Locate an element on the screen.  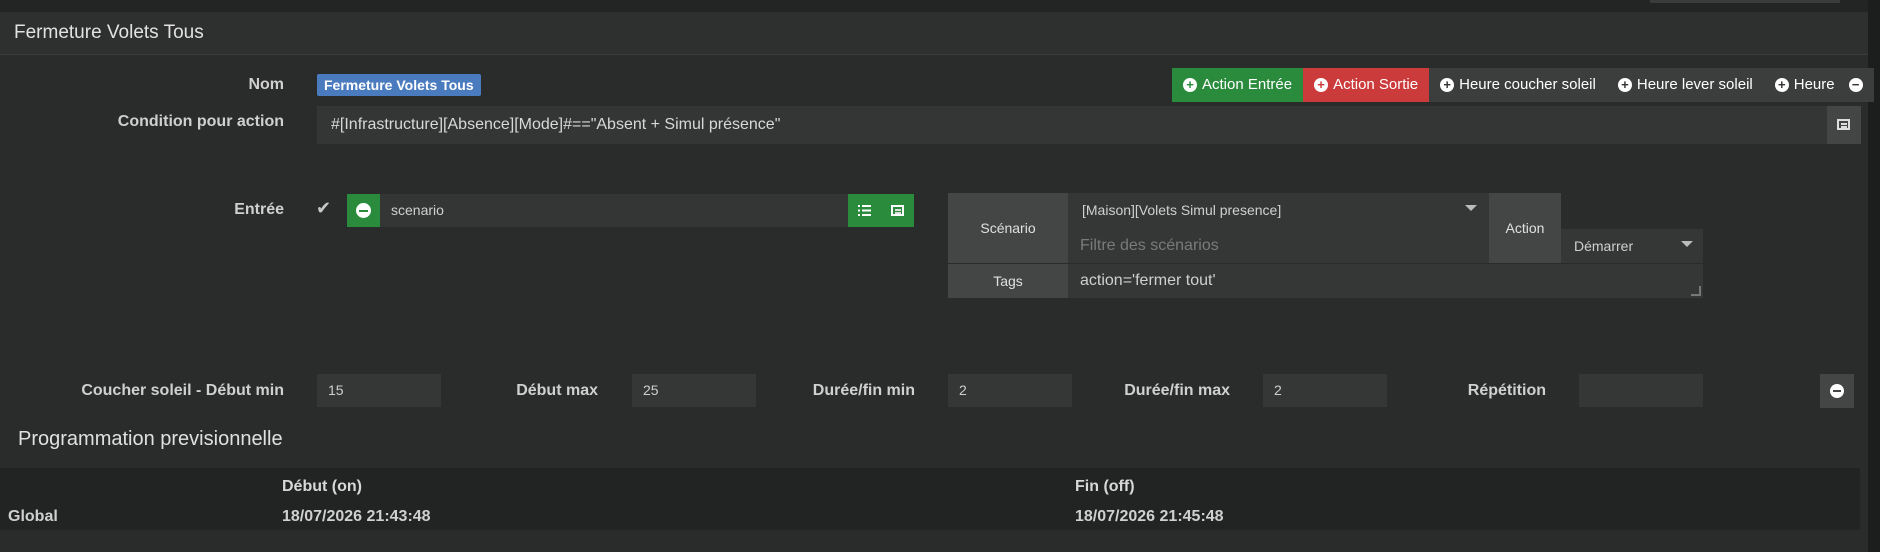
scenario-filter-input: Filtre des scénarios is located at coordinates (1278, 245).